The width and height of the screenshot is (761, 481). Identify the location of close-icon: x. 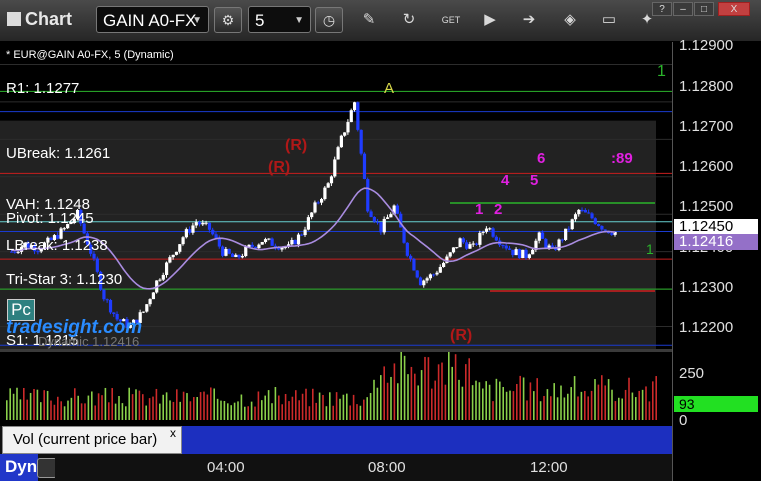
(173, 433).